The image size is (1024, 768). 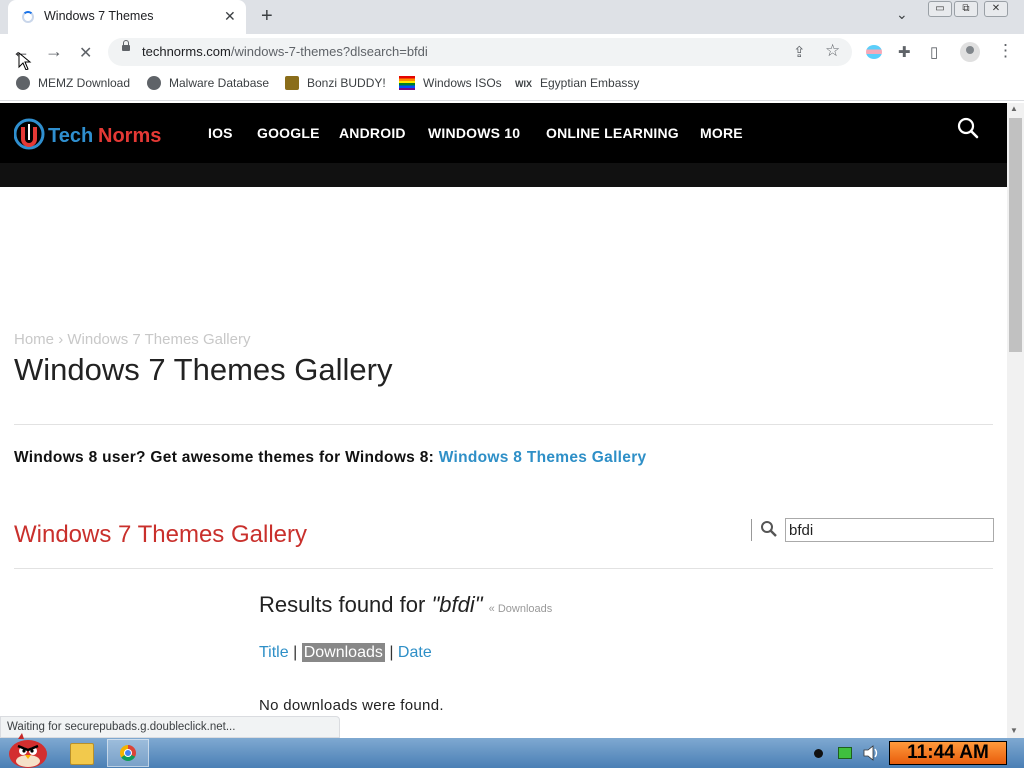 What do you see at coordinates (407, 83) in the screenshot?
I see `rainbow-flag-icon` at bounding box center [407, 83].